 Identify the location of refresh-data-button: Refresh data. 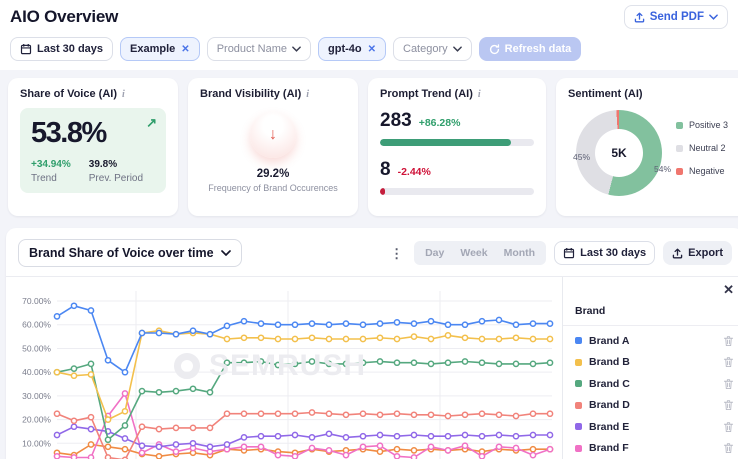
(530, 49).